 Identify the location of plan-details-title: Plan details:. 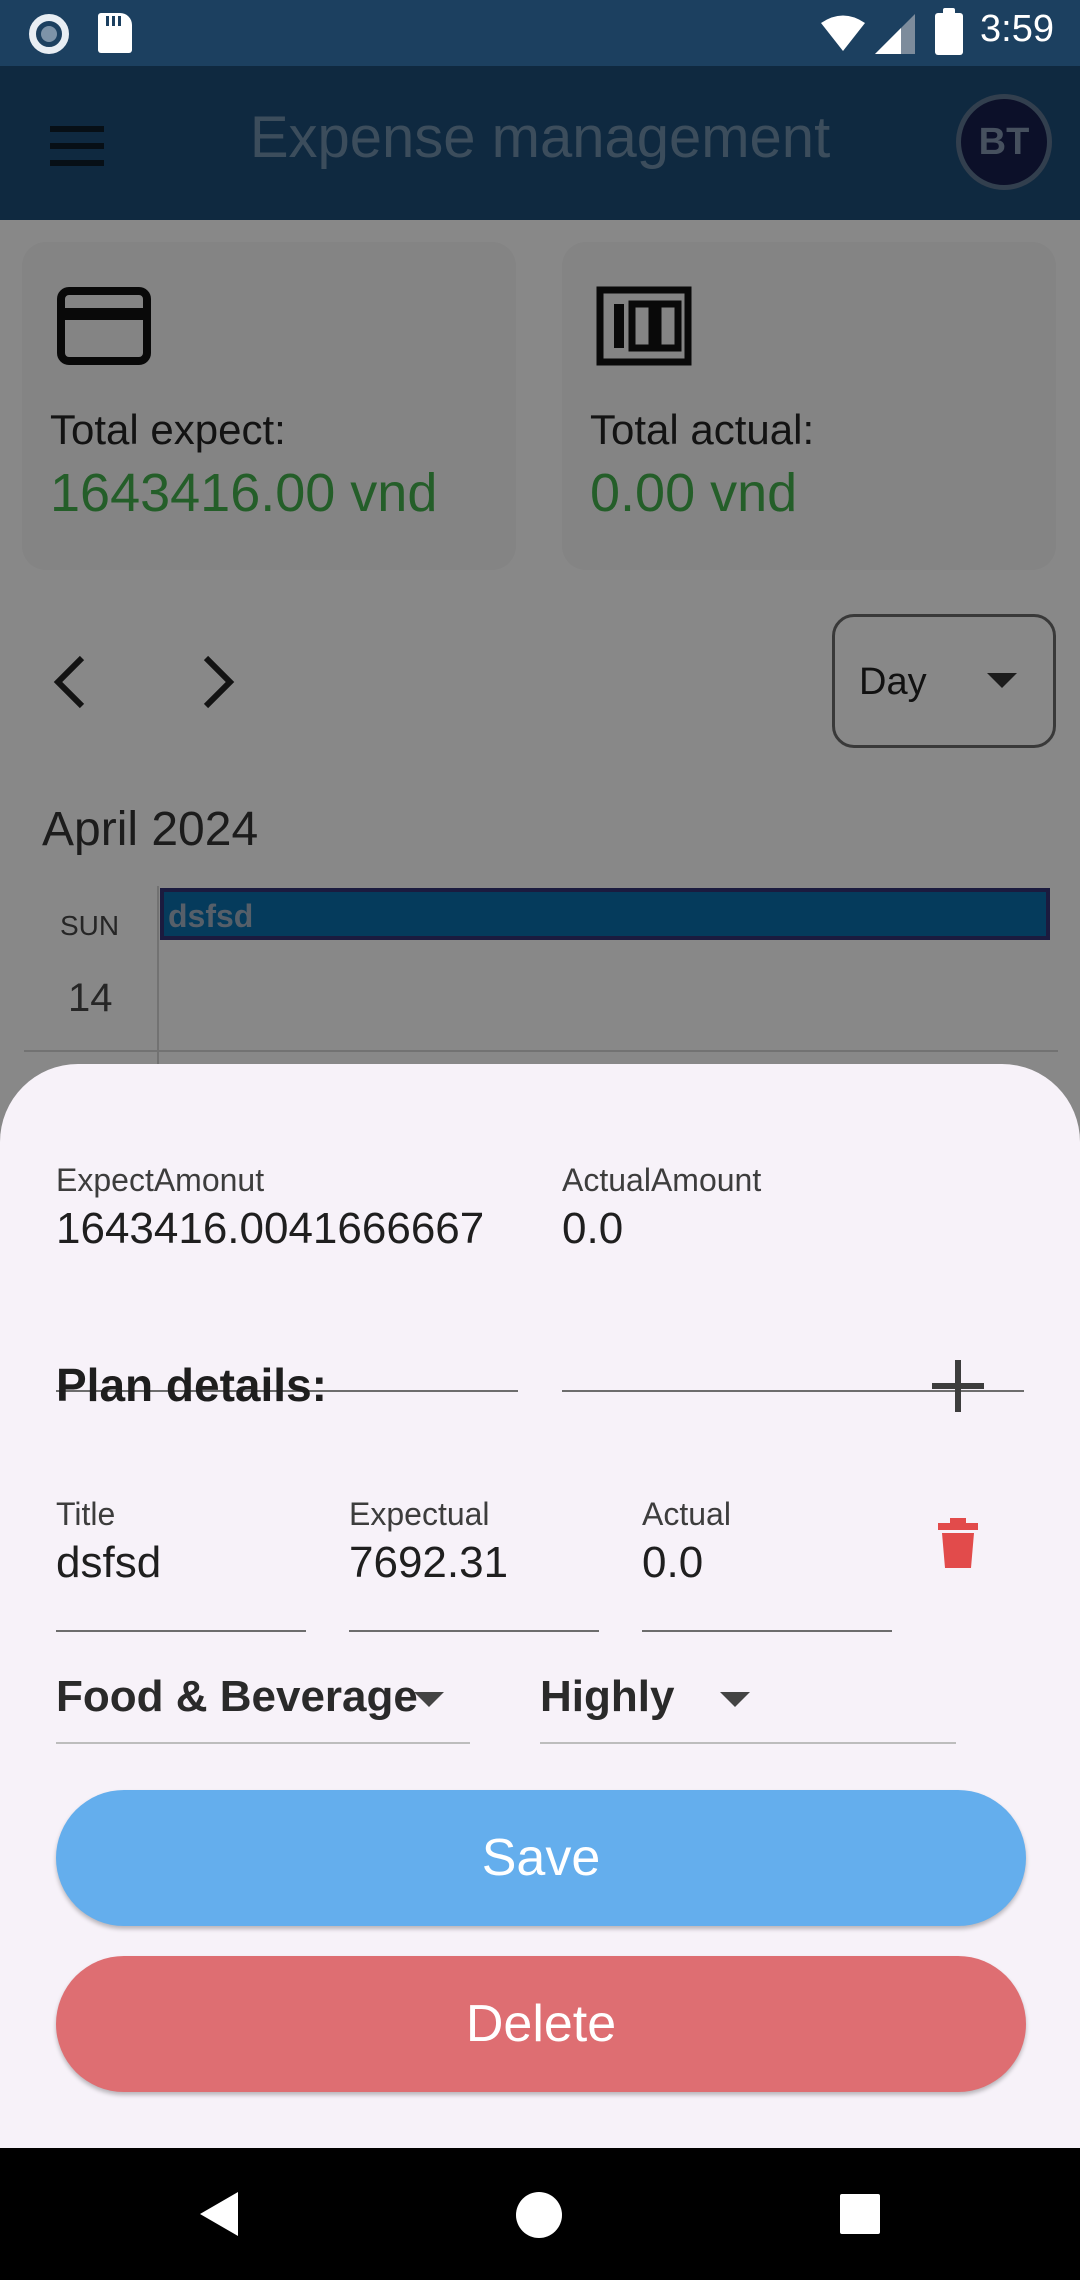
(191, 1385).